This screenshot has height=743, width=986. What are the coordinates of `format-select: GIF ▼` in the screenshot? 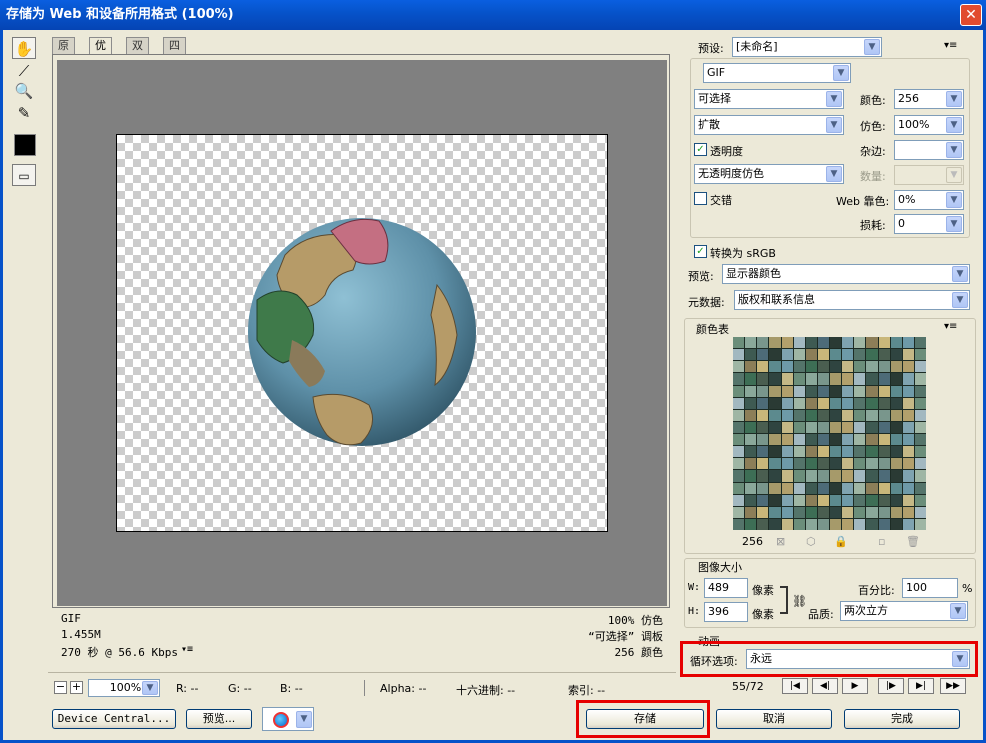 It's located at (777, 73).